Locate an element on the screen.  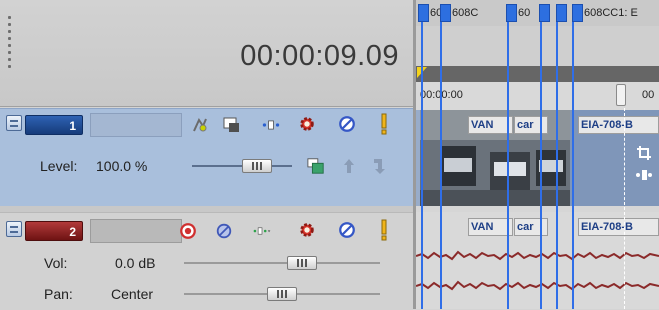
parent-composite-icon is located at coordinates (316, 166).